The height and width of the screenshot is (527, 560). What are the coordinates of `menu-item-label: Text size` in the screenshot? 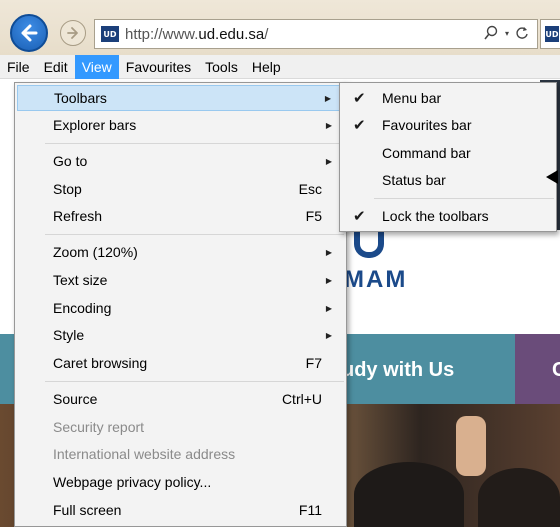 It's located at (80, 280).